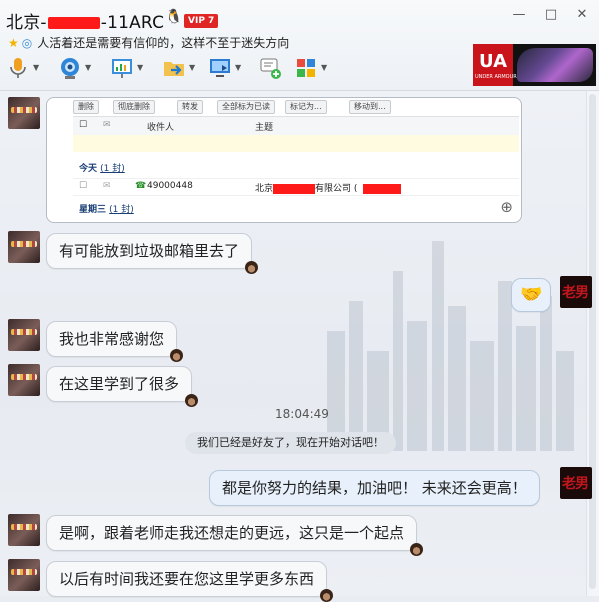 The width and height of the screenshot is (599, 602). What do you see at coordinates (328, 187) in the screenshot?
I see `email-subject: 北京 有限公司 (` at bounding box center [328, 187].